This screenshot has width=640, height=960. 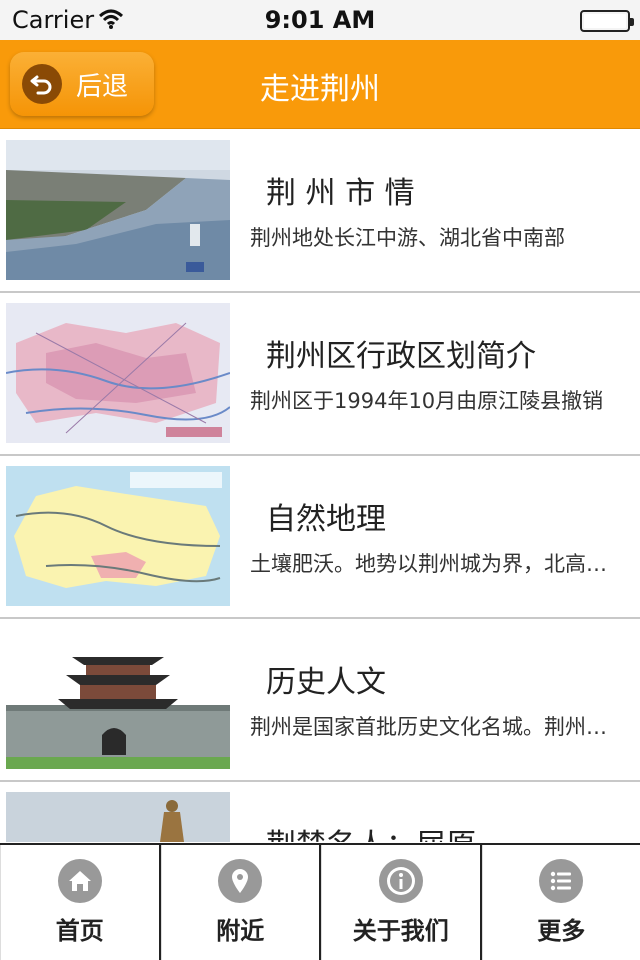 What do you see at coordinates (326, 682) in the screenshot?
I see `item-title: 历史人文` at bounding box center [326, 682].